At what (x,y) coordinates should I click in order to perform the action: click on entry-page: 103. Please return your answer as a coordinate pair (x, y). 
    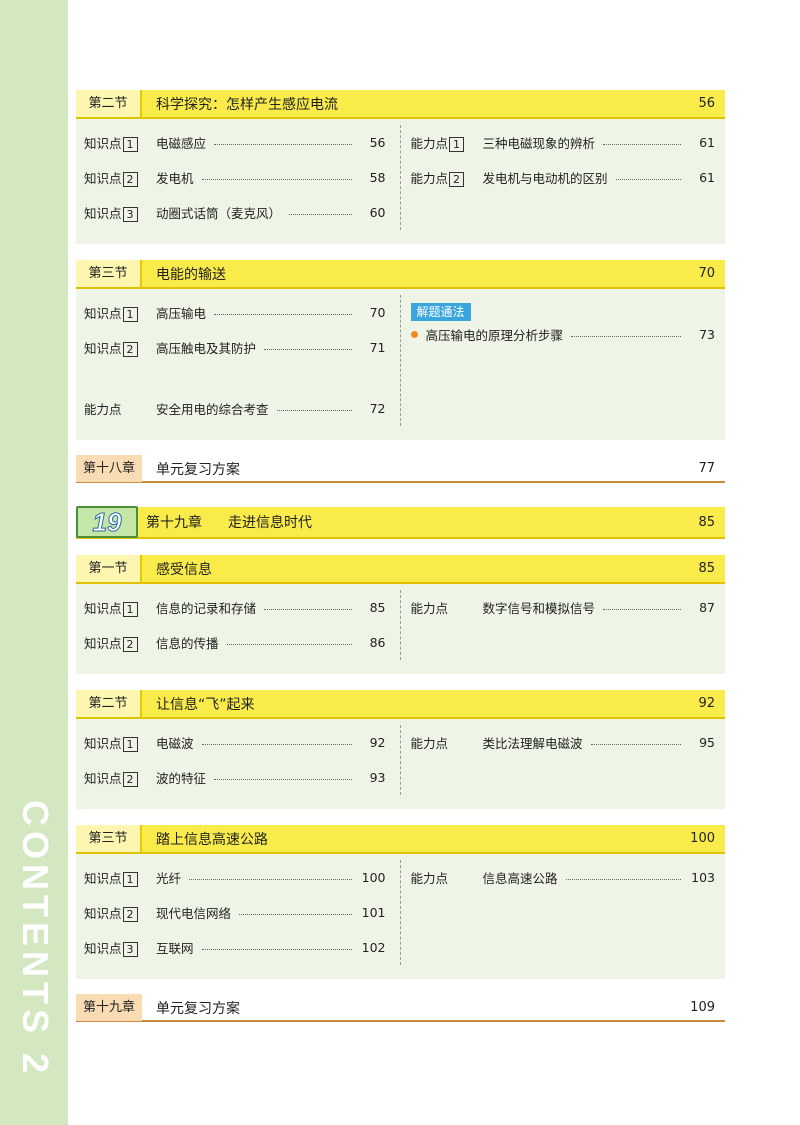
    Looking at the image, I should click on (703, 877).